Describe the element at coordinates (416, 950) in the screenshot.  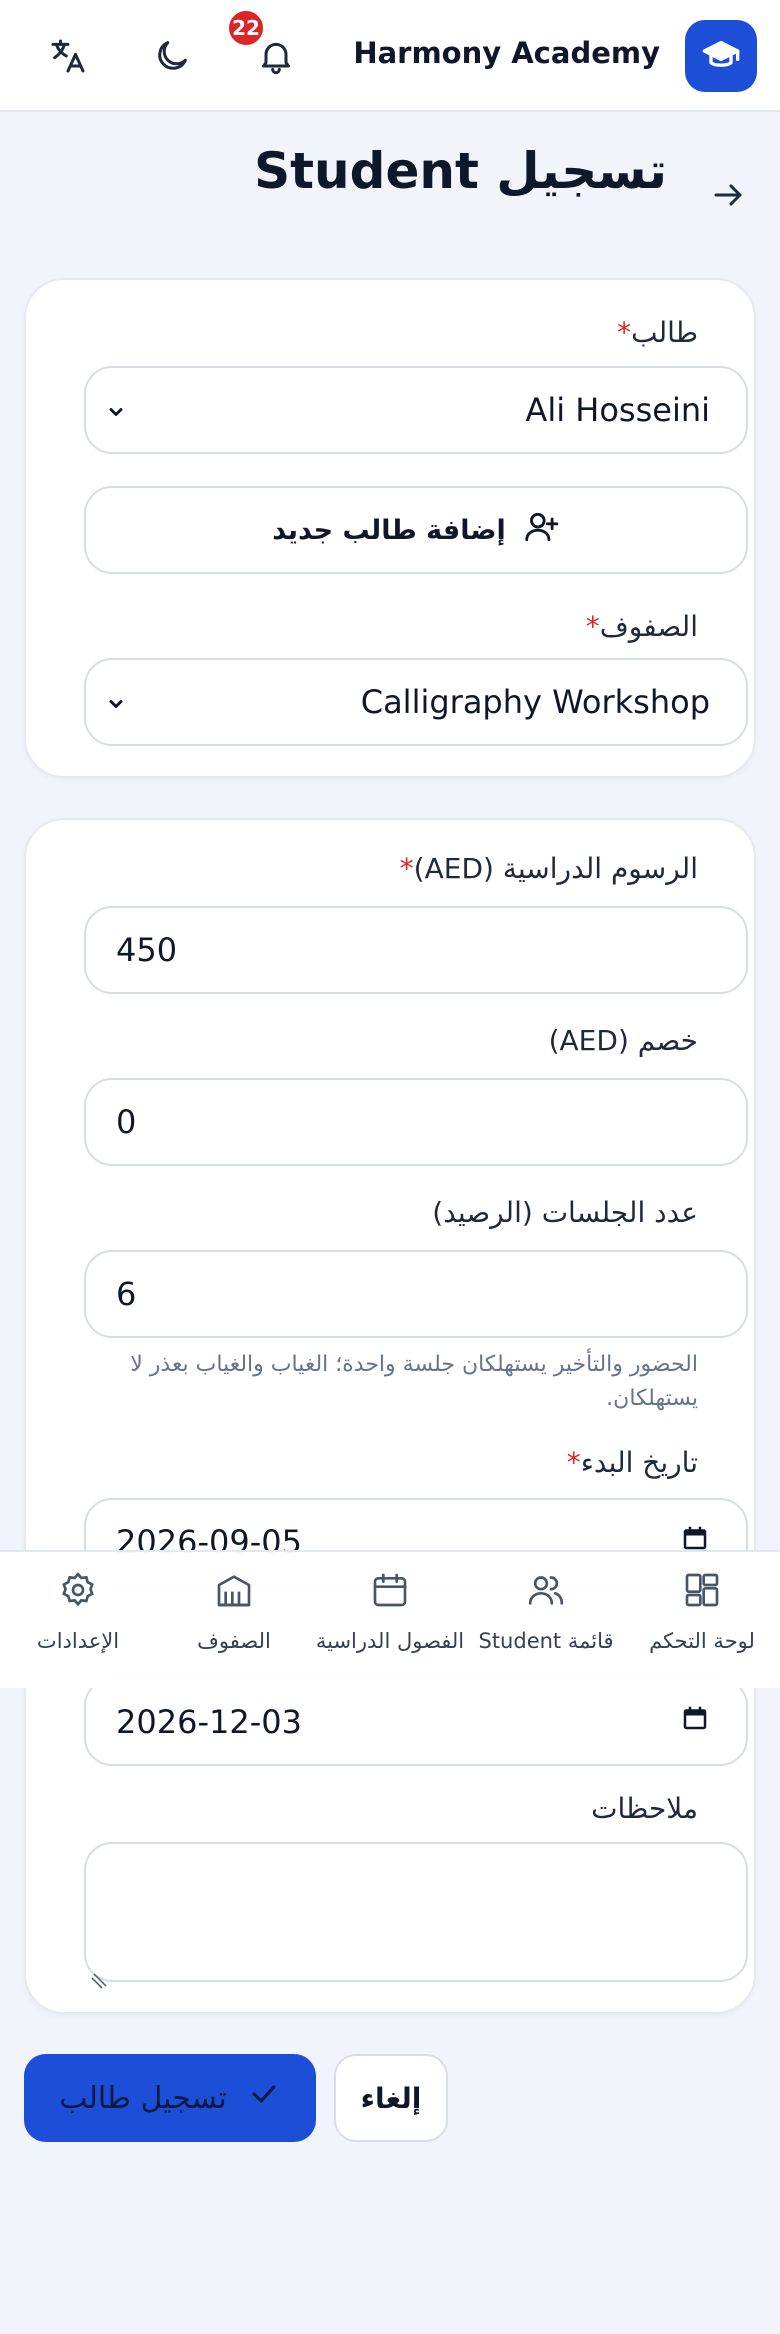
I see `fee-input: 450` at that location.